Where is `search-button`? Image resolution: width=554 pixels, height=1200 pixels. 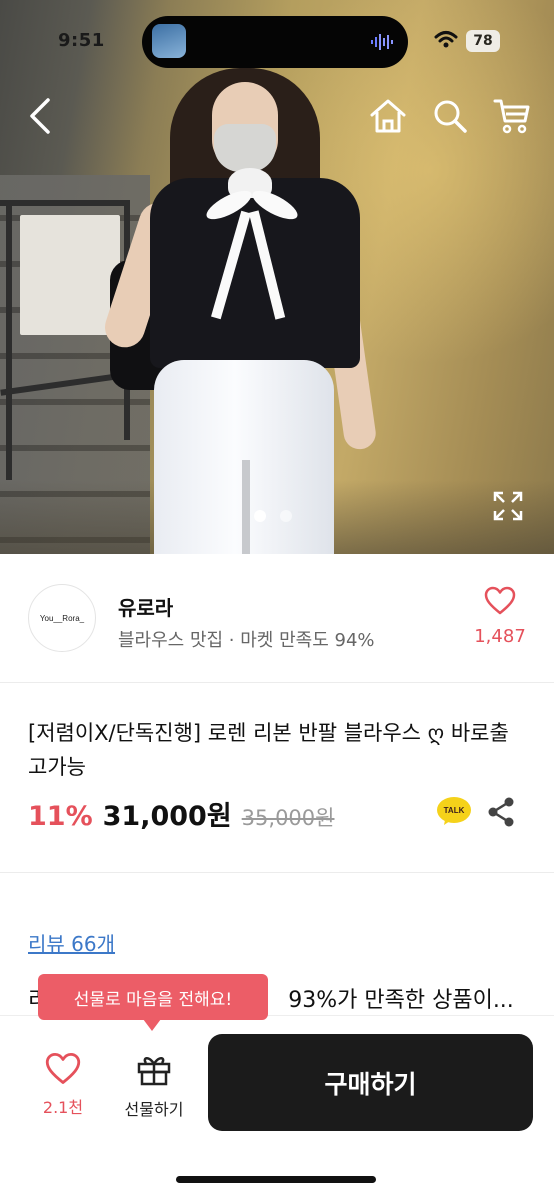
search-button is located at coordinates (450, 116).